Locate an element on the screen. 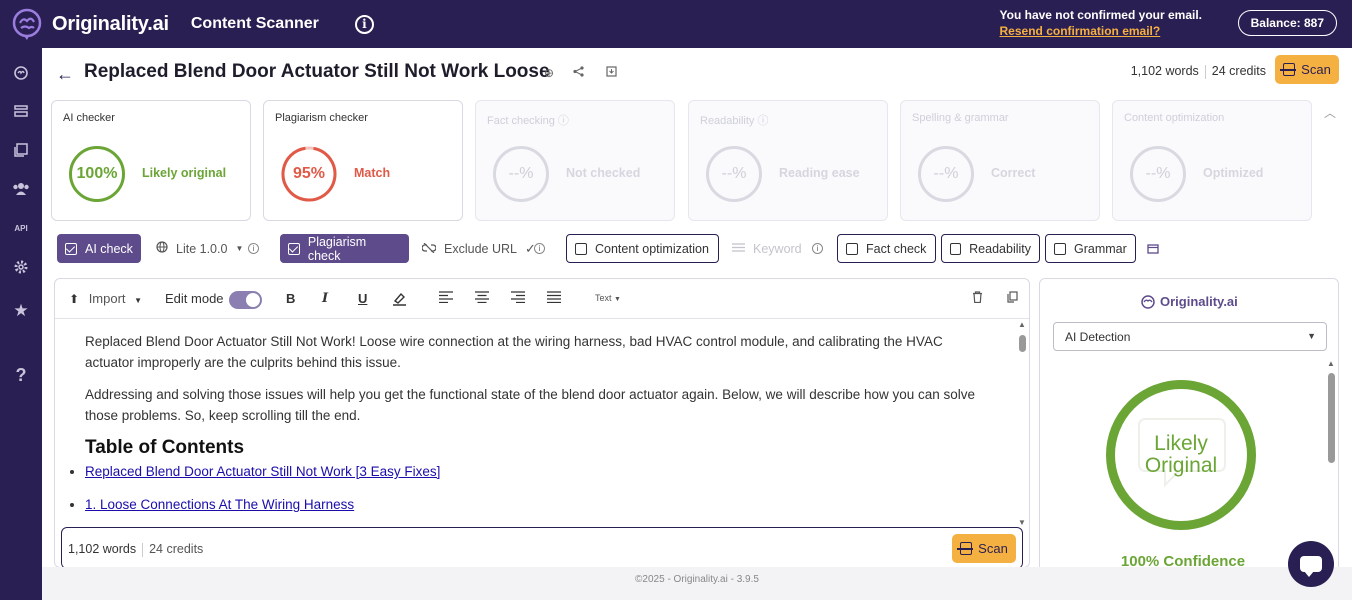  readability-card: Readability ⓘ --% Reading ease is located at coordinates (788, 160).